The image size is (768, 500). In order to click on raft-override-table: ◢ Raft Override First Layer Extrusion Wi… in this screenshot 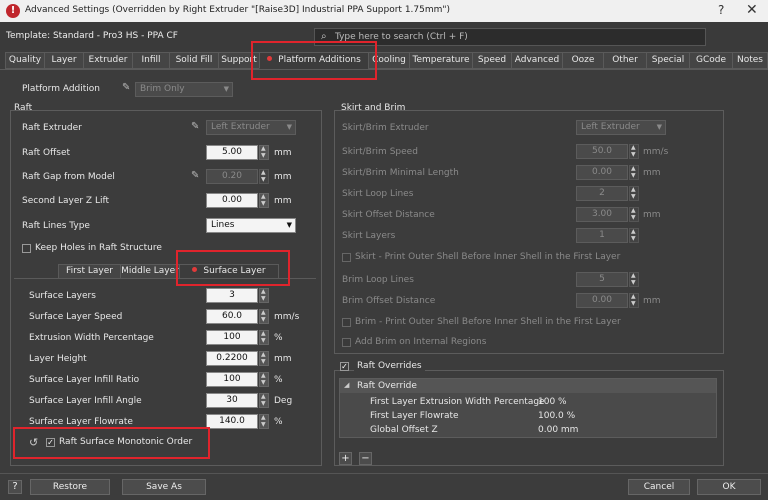, I will do `click(528, 408)`.